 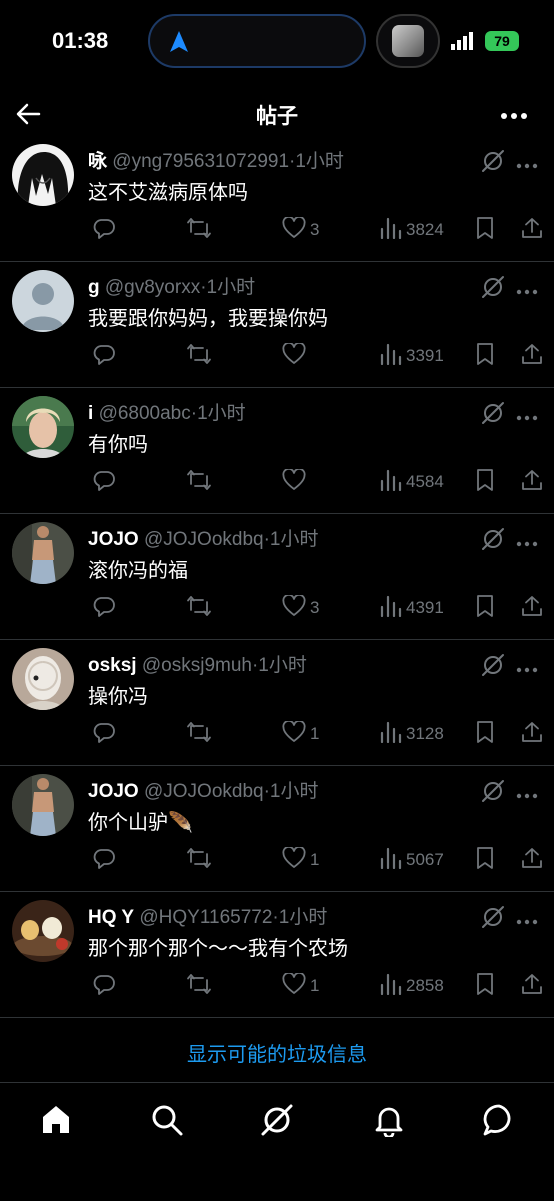 I want to click on reply-post: JOJO @JOJOokdbq·1小时 滚你冯的福 3 4391, so click(x=277, y=577).